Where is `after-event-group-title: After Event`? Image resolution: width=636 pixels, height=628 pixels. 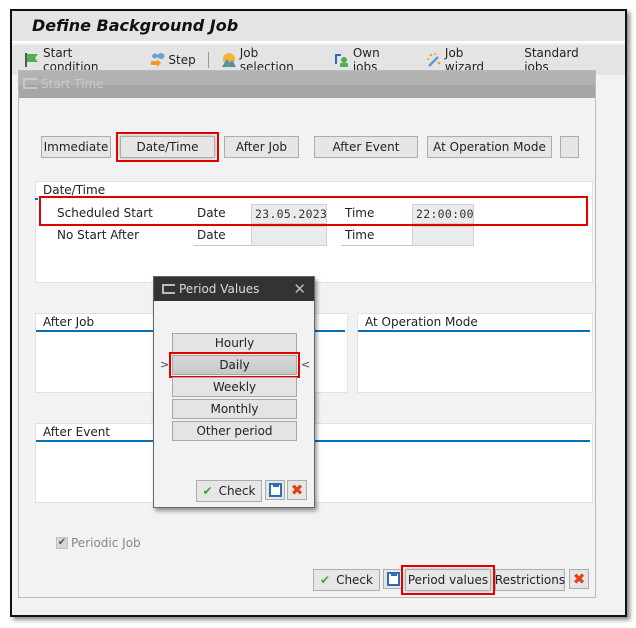 after-event-group-title: After Event is located at coordinates (77, 432).